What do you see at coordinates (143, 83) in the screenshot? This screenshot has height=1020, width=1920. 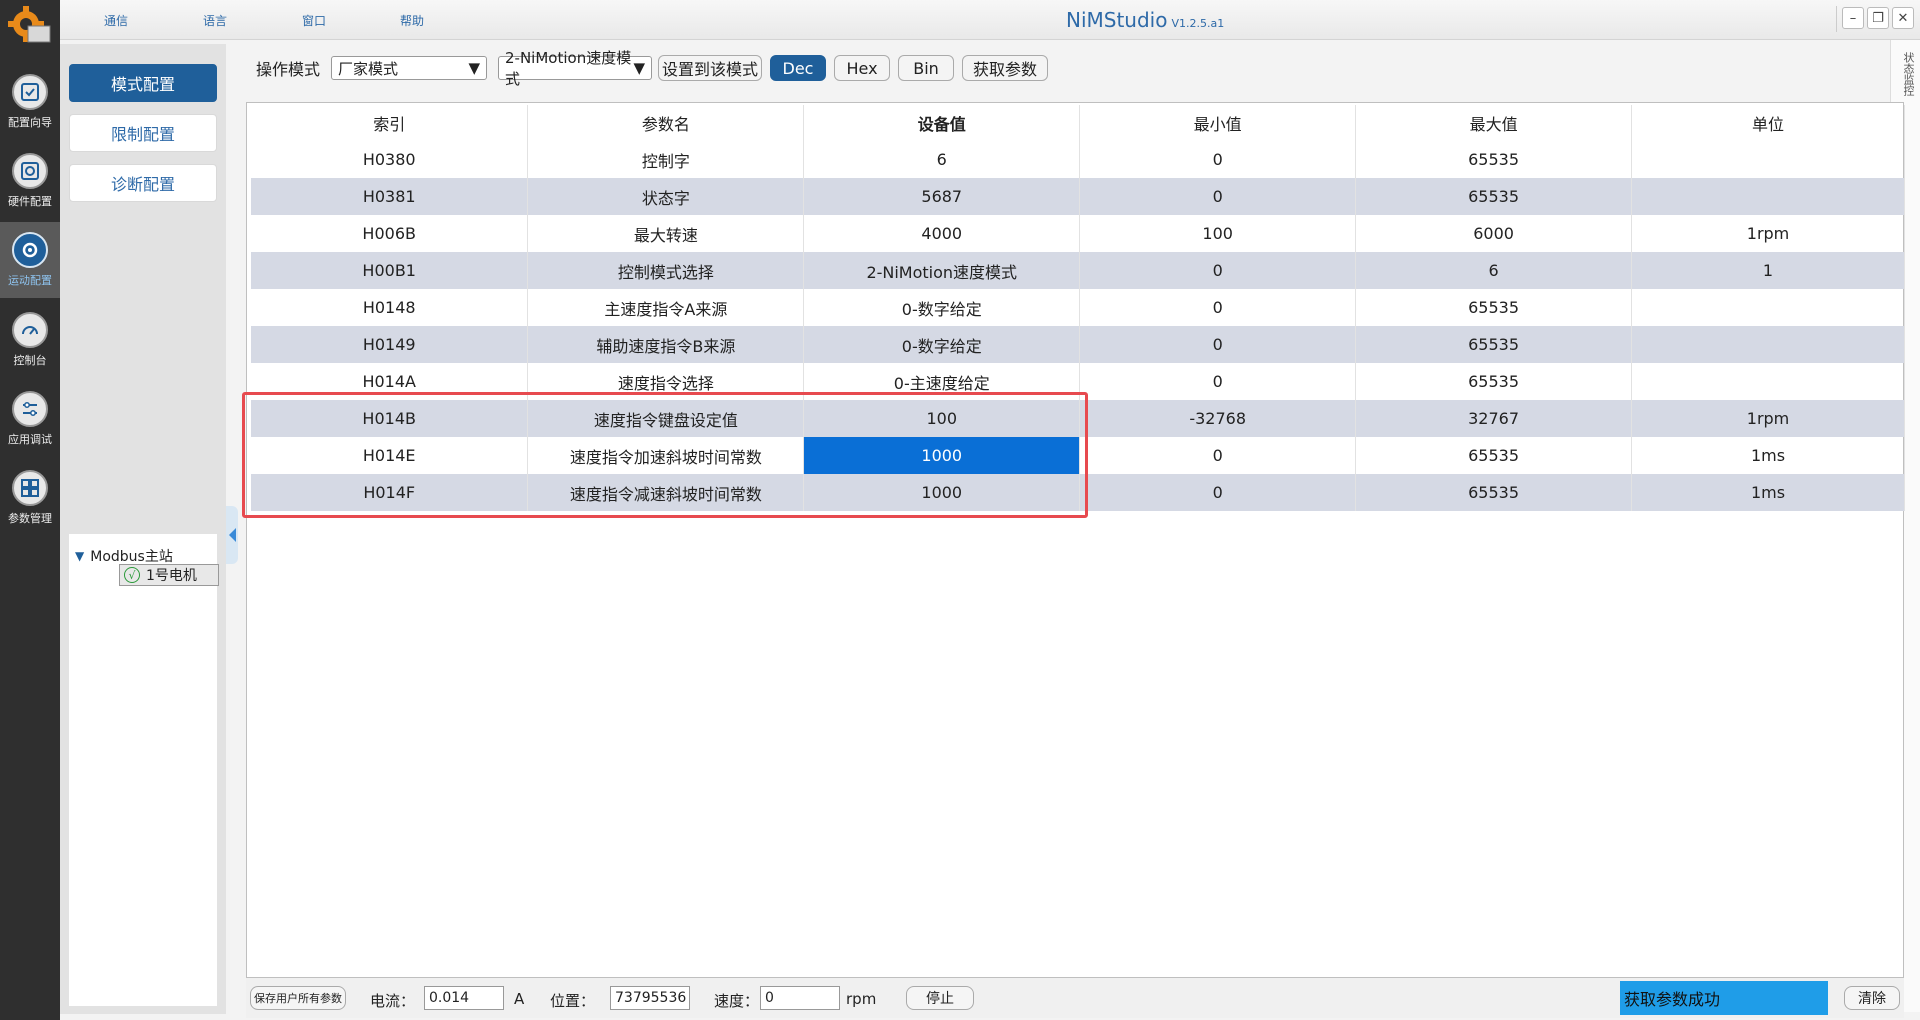 I see `mode-config-button: 模式配置` at bounding box center [143, 83].